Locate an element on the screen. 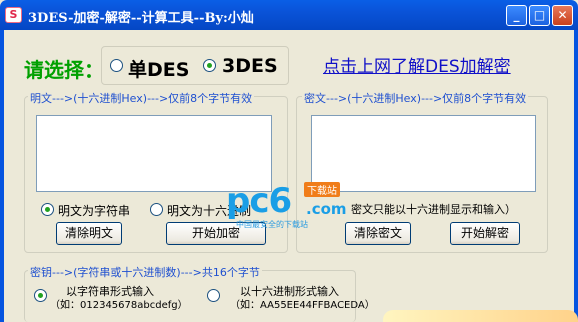  des-help-link: 点击上网了解DES加解密 is located at coordinates (417, 64).